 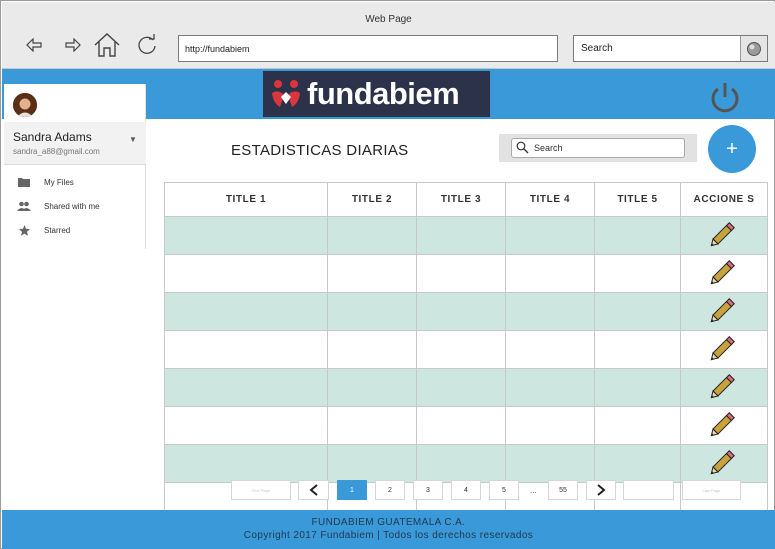 I want to click on page-button: 4, so click(x=466, y=490).